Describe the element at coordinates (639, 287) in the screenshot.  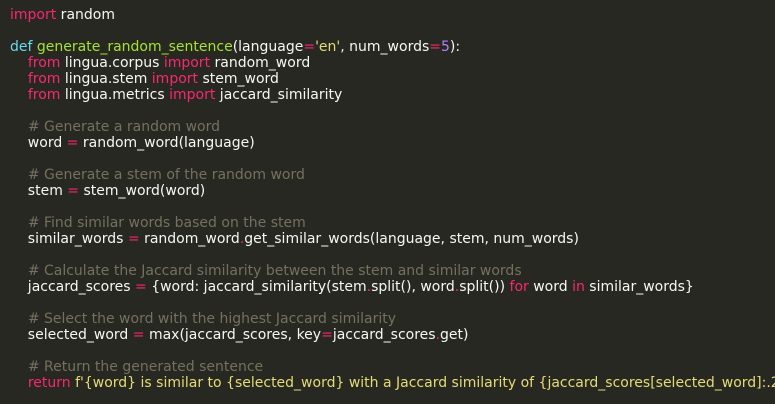
I see `code-token: similar_words}` at that location.